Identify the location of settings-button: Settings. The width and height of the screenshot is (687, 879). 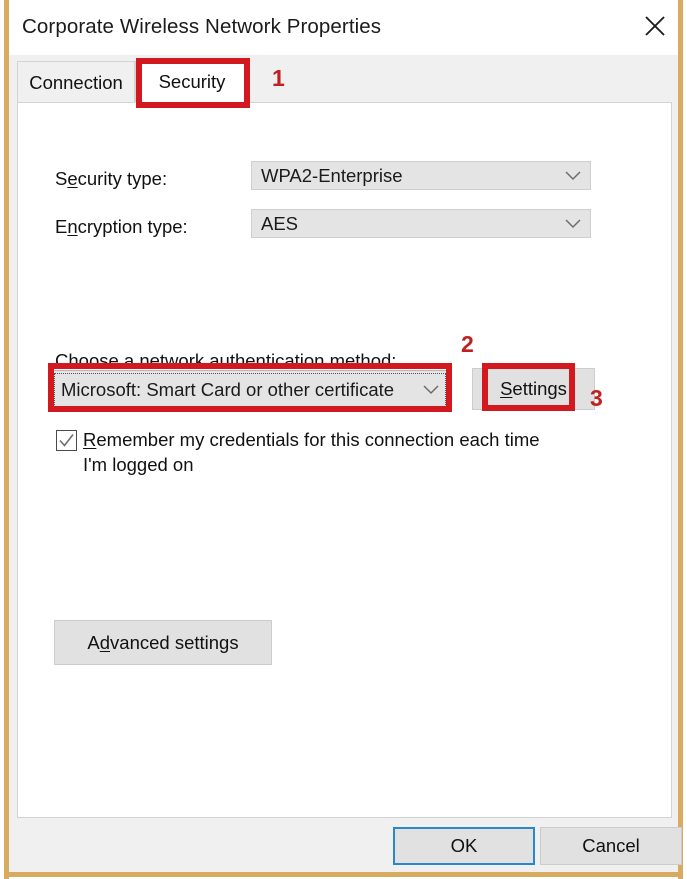
(533, 389).